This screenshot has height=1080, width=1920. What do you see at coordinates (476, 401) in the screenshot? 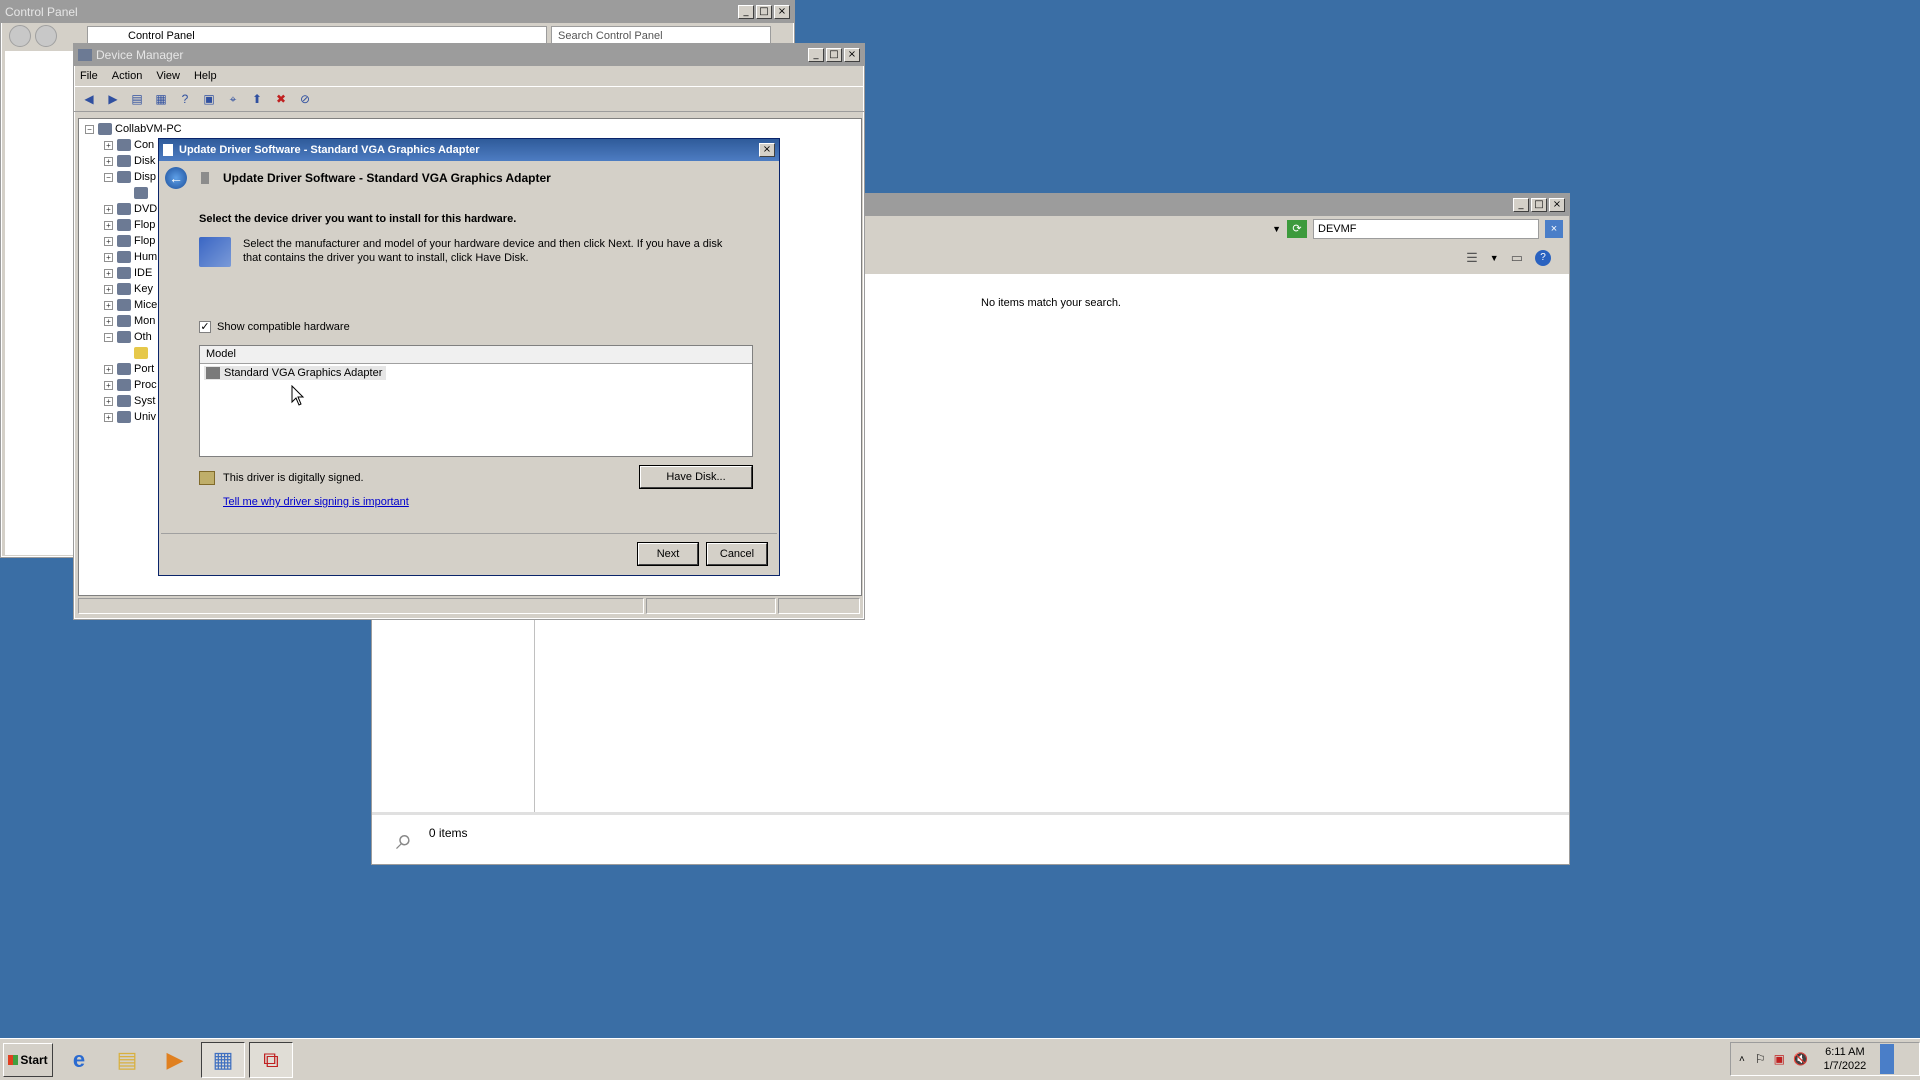
I see `model-list: Model Standard VGA Graphics Adapter` at bounding box center [476, 401].